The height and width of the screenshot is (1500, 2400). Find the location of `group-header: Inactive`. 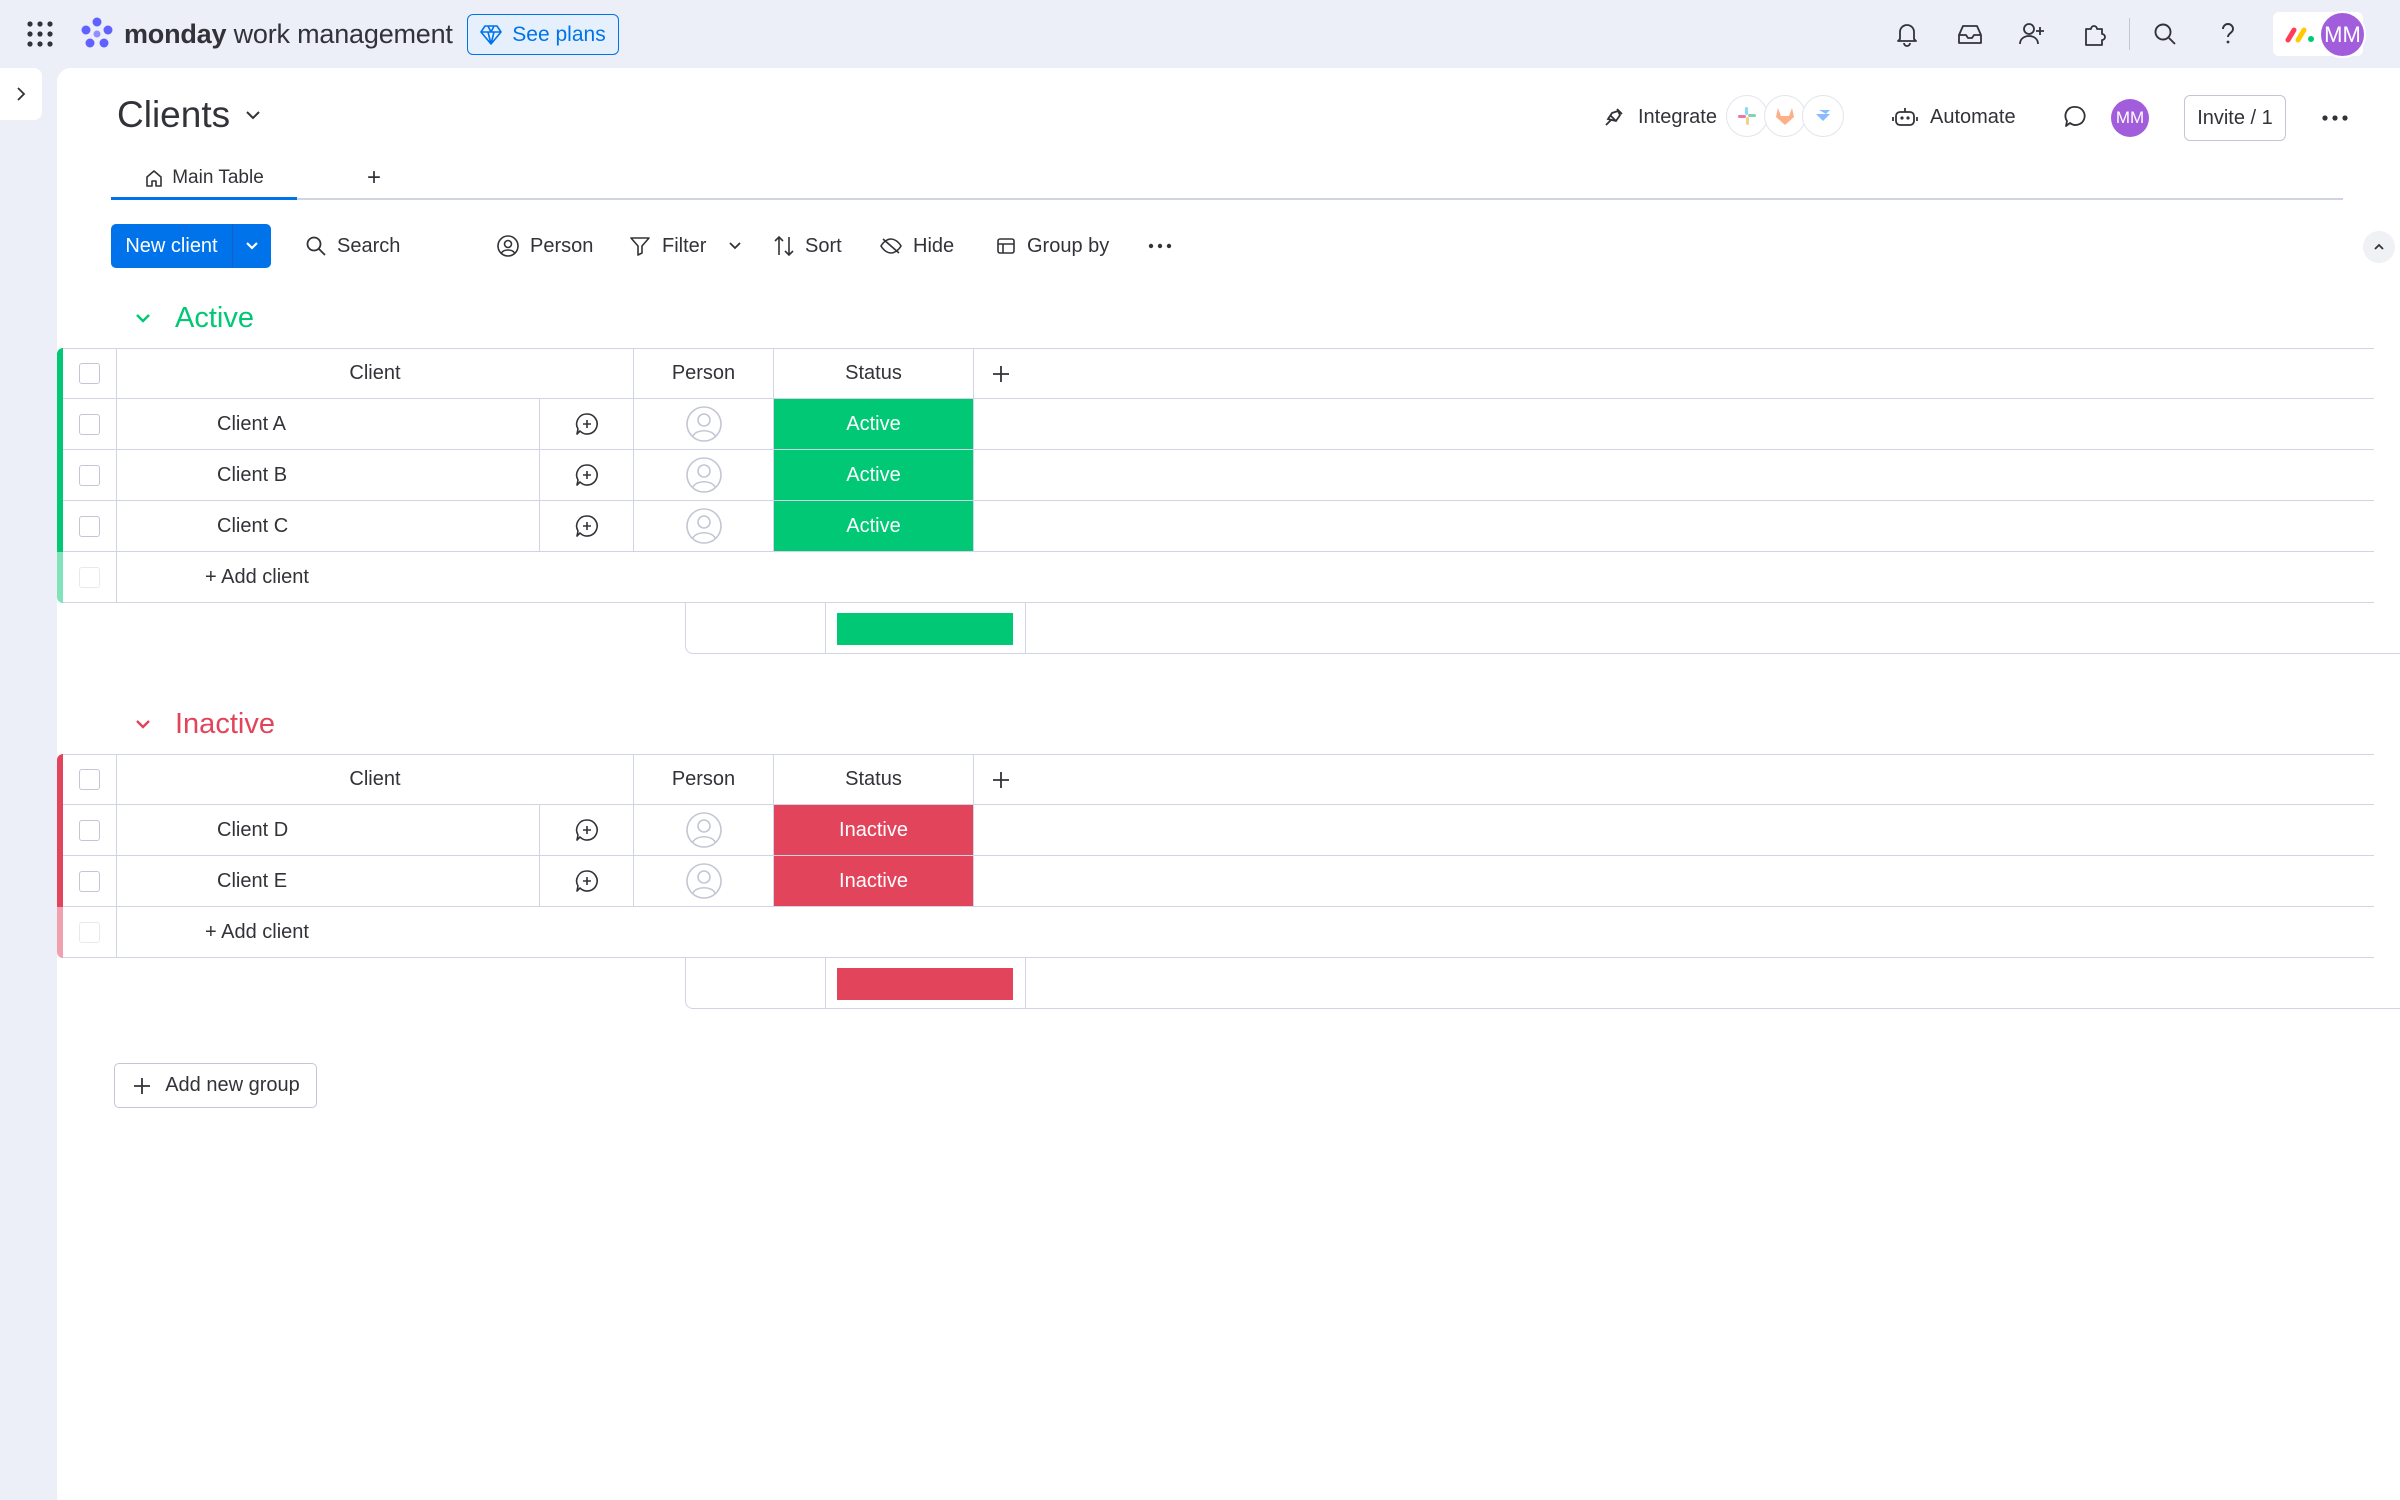

group-header: Inactive is located at coordinates (204, 724).